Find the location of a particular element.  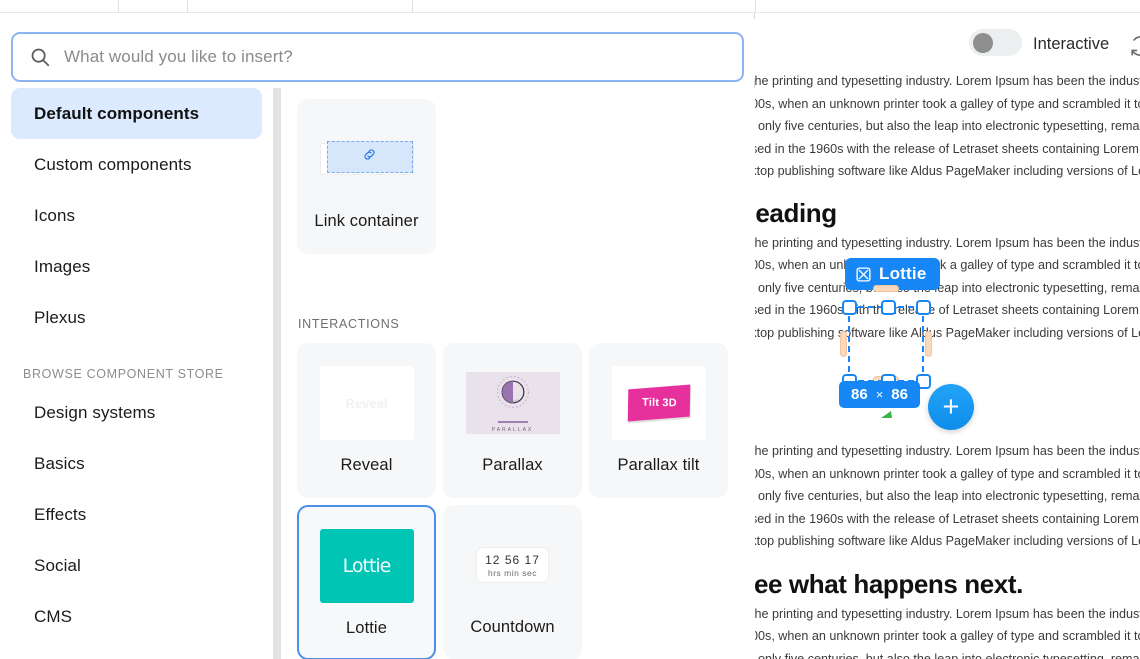

component-card-reveal: Reveal Reveal is located at coordinates (366, 420).